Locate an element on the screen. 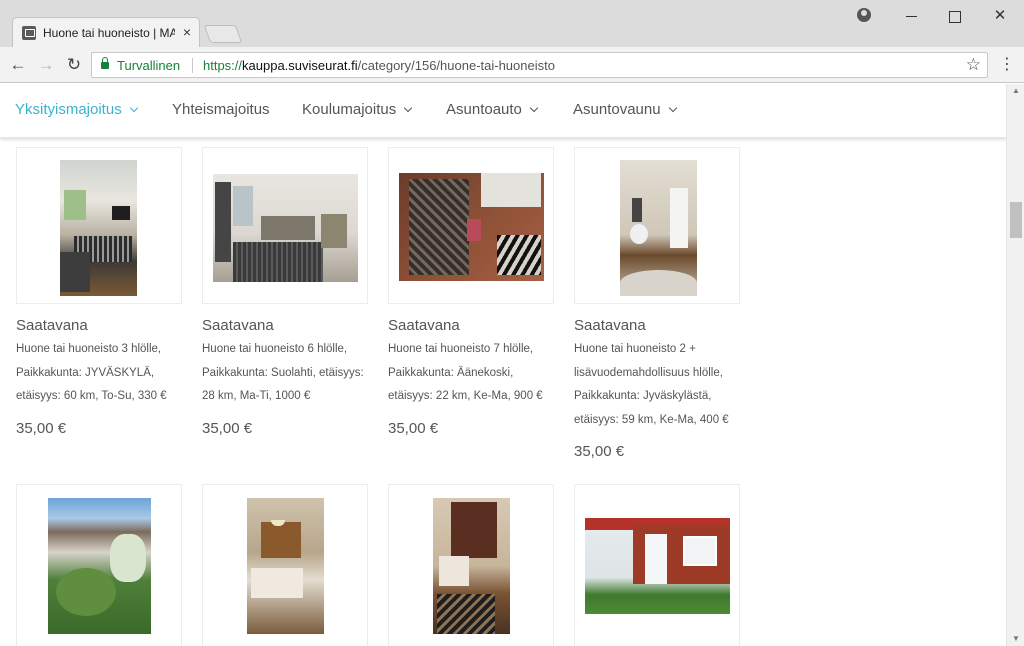 This screenshot has height=646, width=1024. nav-item-asuntovaunu: Asuntovaunu is located at coordinates (625, 109).